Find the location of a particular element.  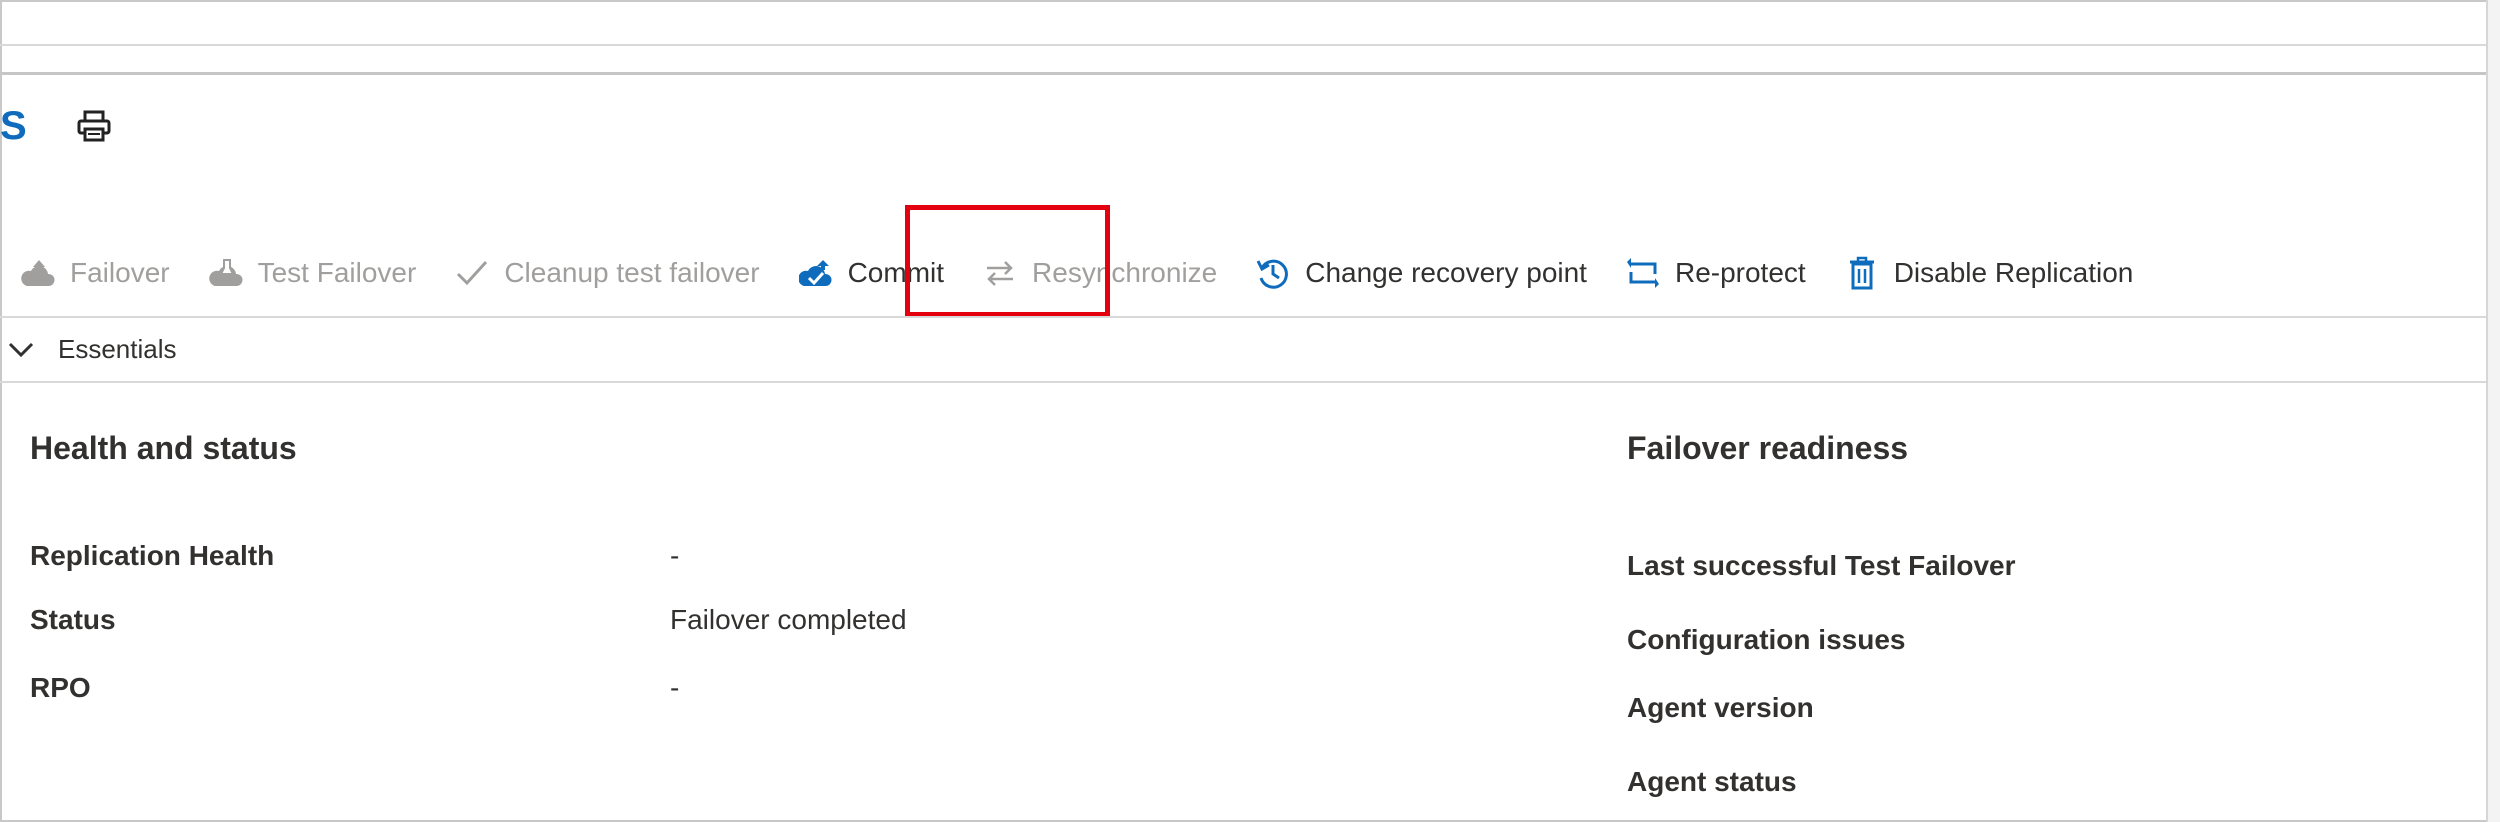

scrollbar is located at coordinates (2493, 411).